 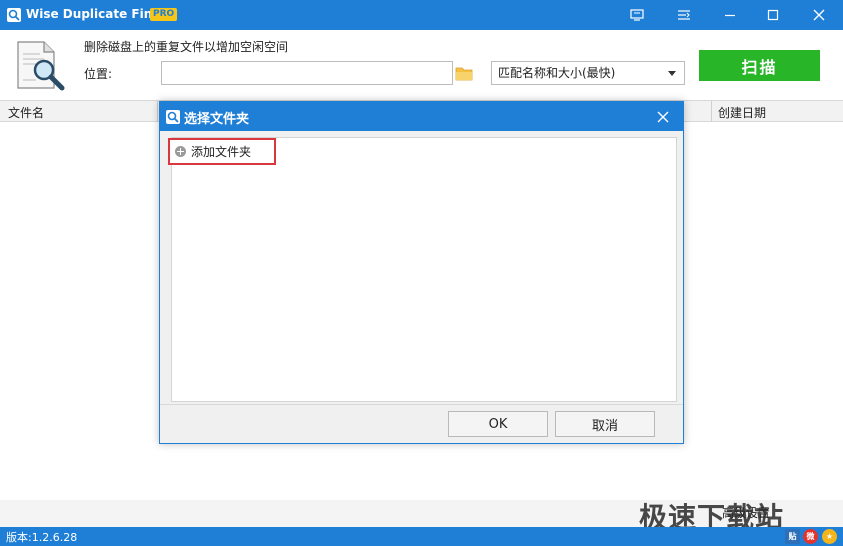 What do you see at coordinates (759, 65) in the screenshot?
I see `scan-button: 扫描` at bounding box center [759, 65].